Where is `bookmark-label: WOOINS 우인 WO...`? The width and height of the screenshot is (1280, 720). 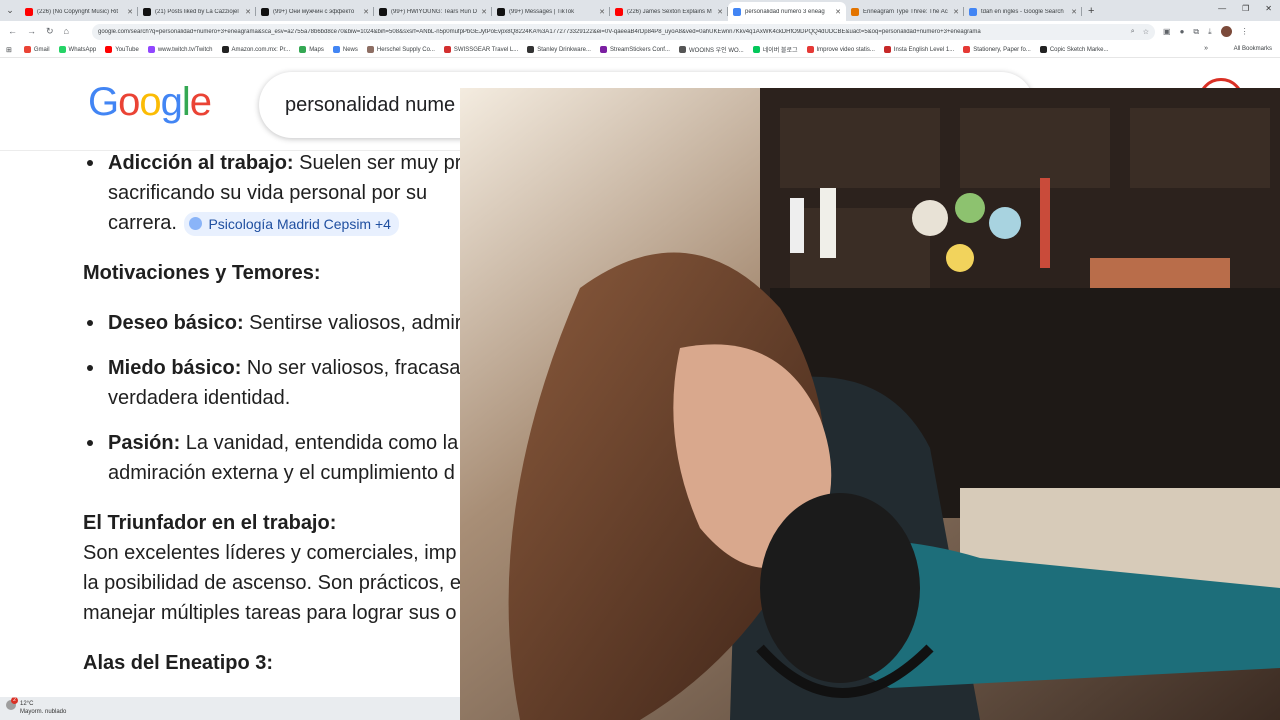
bookmark-label: WOOINS 우인 WO... is located at coordinates (716, 51).